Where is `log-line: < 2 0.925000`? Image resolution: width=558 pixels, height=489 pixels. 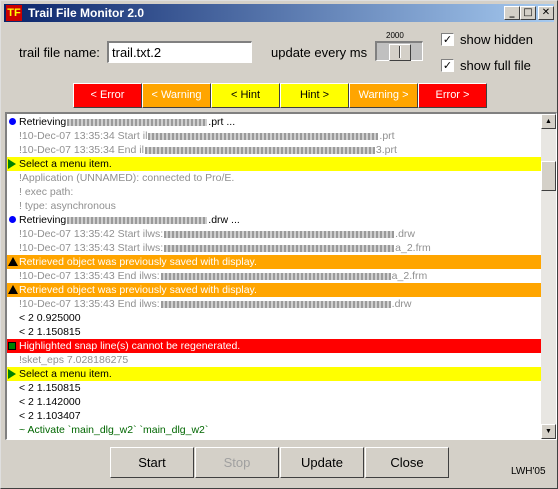 log-line: < 2 0.925000 is located at coordinates (275, 318).